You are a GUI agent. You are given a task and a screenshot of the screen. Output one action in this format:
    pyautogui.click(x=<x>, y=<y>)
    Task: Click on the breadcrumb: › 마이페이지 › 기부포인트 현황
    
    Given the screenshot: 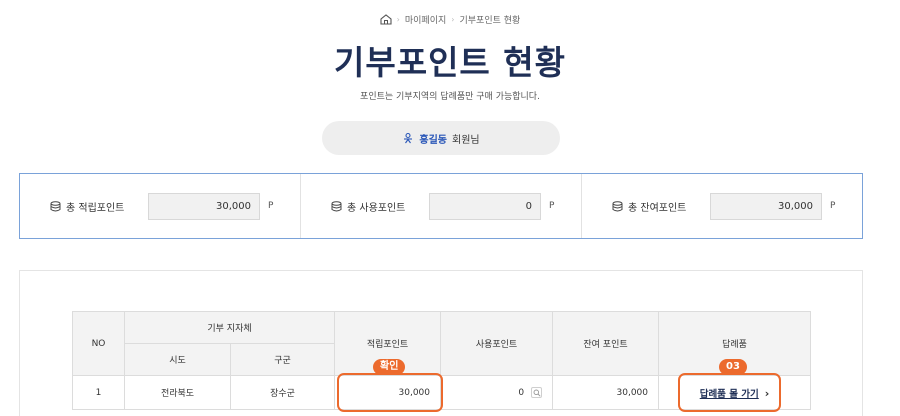 What is the action you would take?
    pyautogui.click(x=450, y=19)
    